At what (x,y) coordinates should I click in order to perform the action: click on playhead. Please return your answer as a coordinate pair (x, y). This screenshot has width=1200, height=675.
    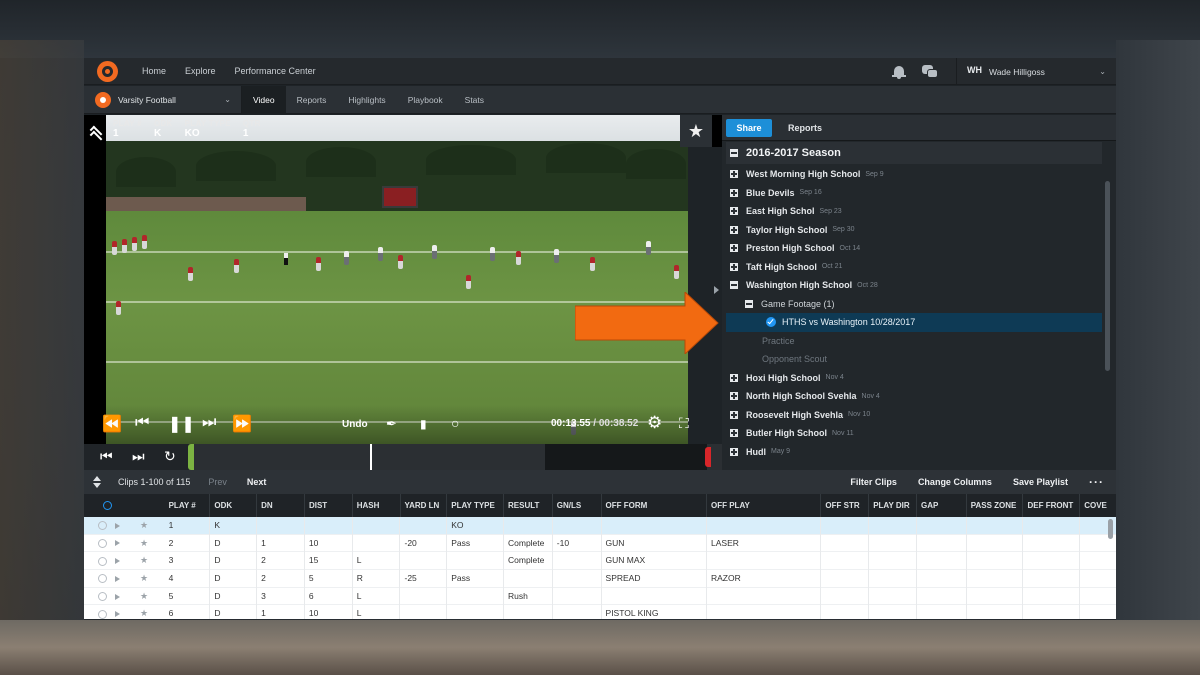
    Looking at the image, I should click on (371, 457).